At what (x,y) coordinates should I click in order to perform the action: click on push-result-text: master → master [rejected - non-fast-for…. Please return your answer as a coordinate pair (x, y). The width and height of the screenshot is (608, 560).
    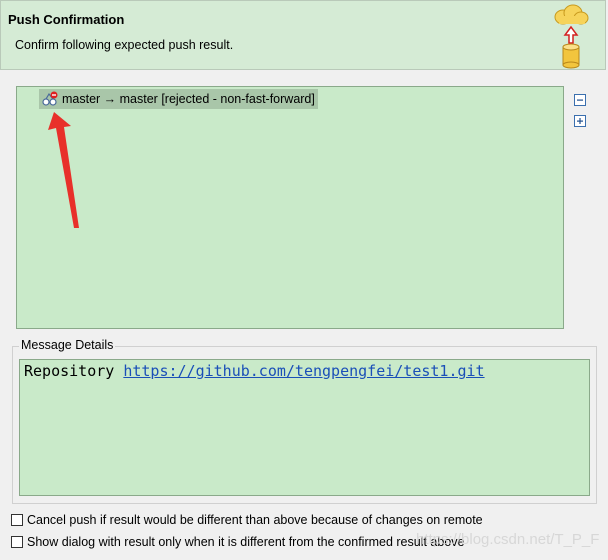
    Looking at the image, I should click on (188, 99).